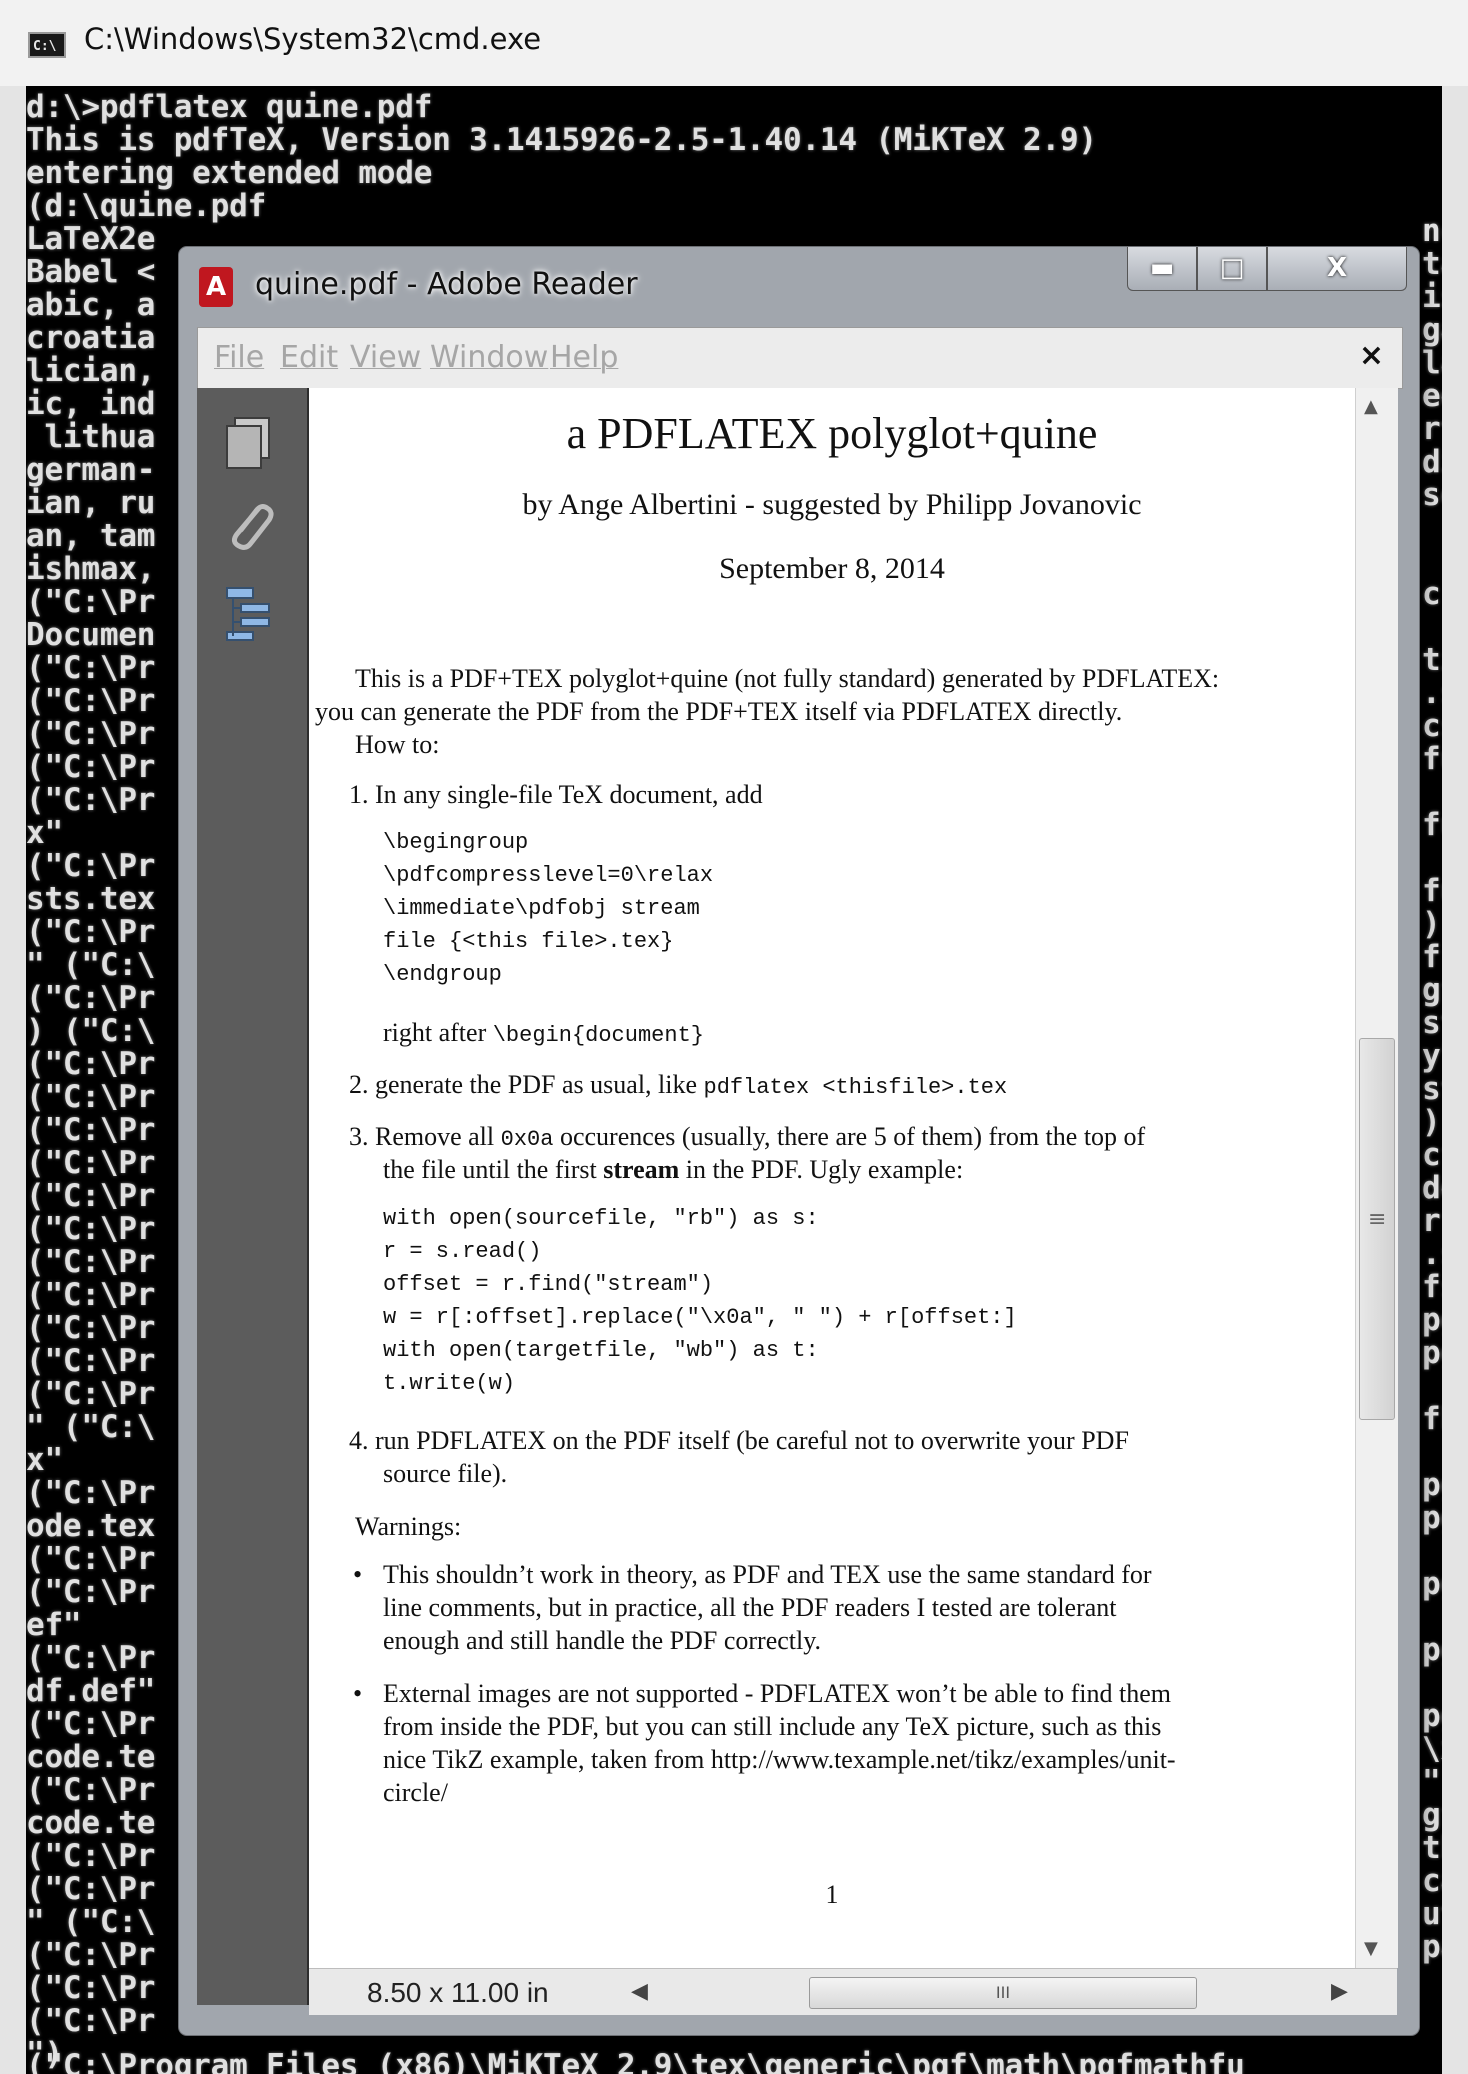 This screenshot has height=2074, width=1468. Describe the element at coordinates (449, 1383) in the screenshot. I see `code-line: t.write(w)` at that location.